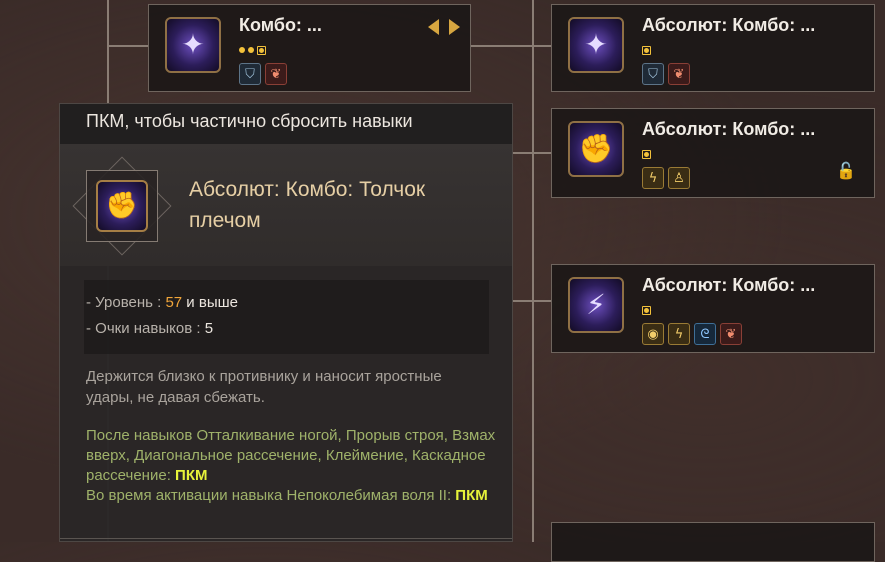 The image size is (885, 562). I want to click on tooltip-title-area: ✊ Абсолют: Комбо: Толчок плечом, so click(286, 205).